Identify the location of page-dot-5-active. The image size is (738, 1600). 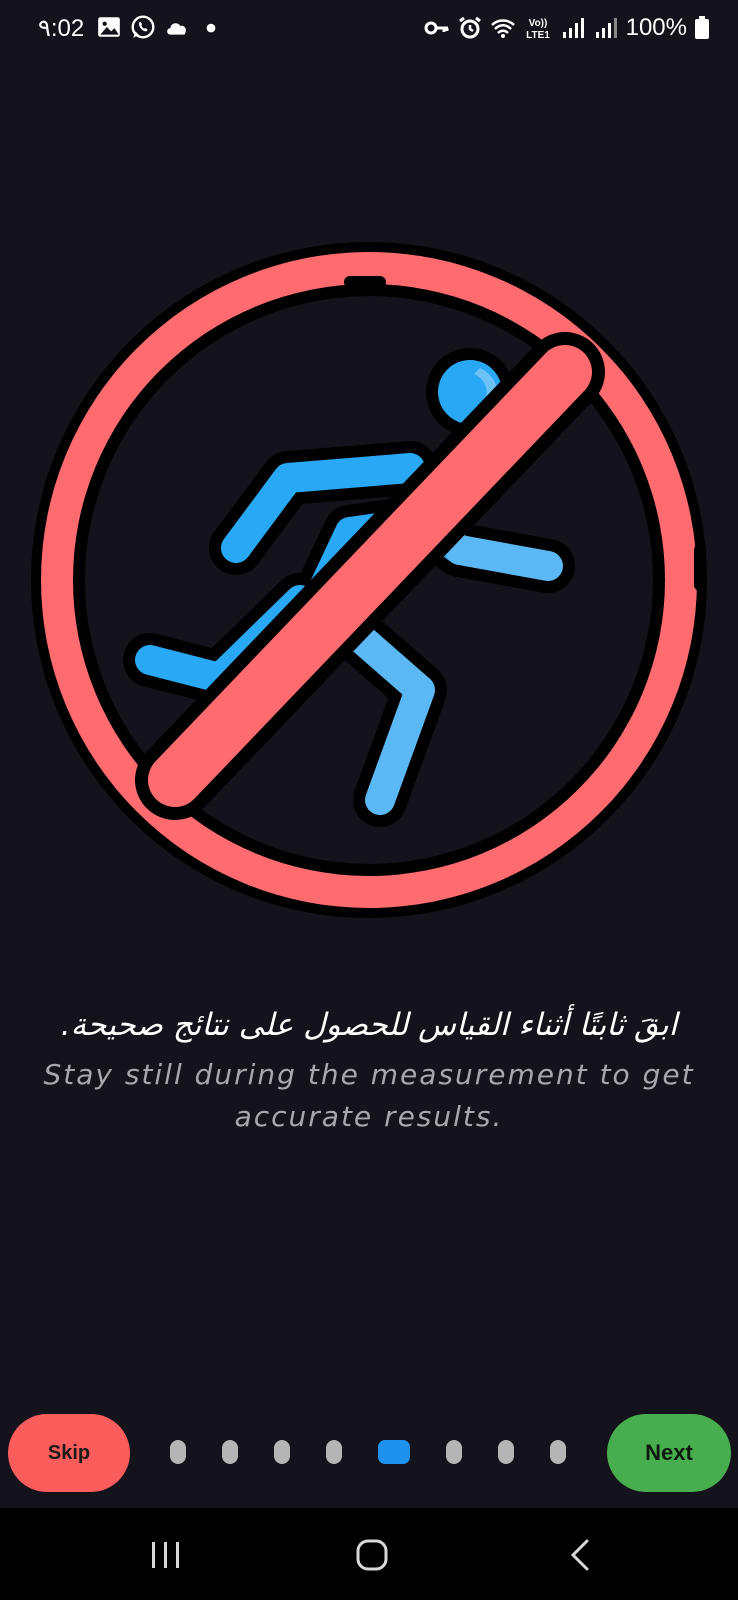
(394, 1452).